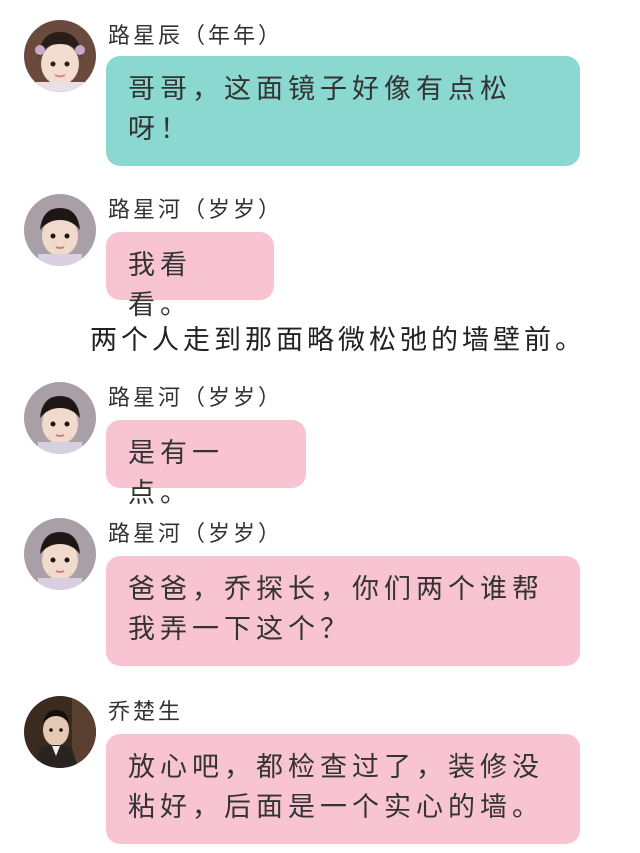 The width and height of the screenshot is (640, 853). I want to click on message-bubble: 我看看。, so click(190, 276).